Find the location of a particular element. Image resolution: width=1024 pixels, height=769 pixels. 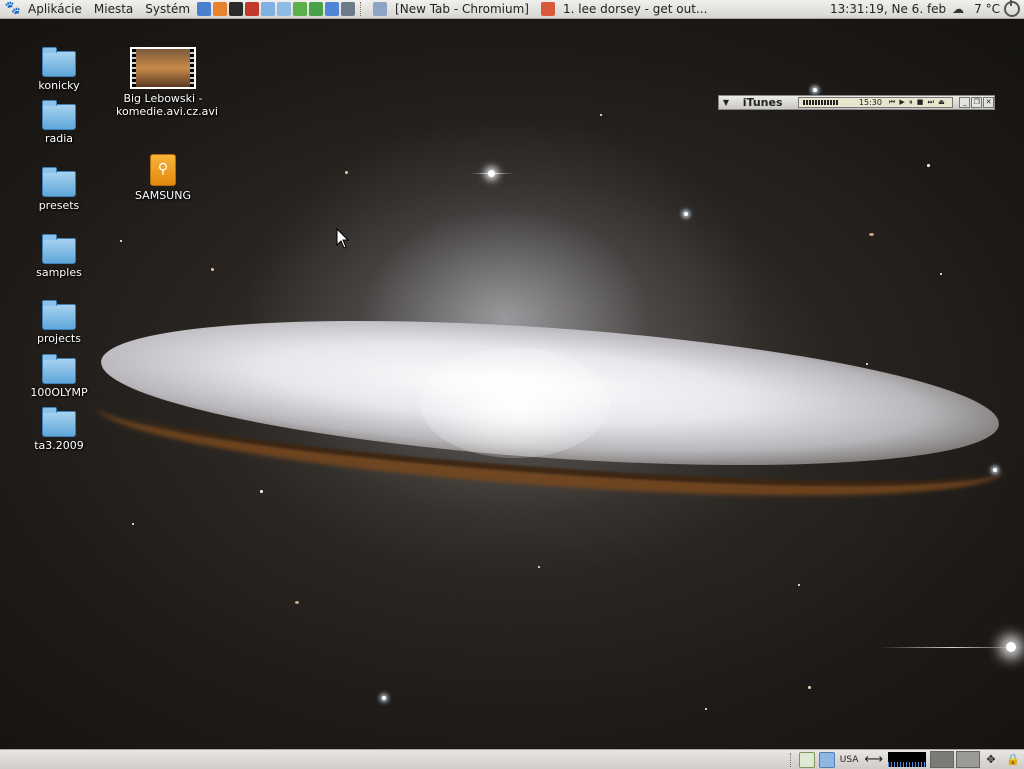

notification-icon is located at coordinates (806, 759).